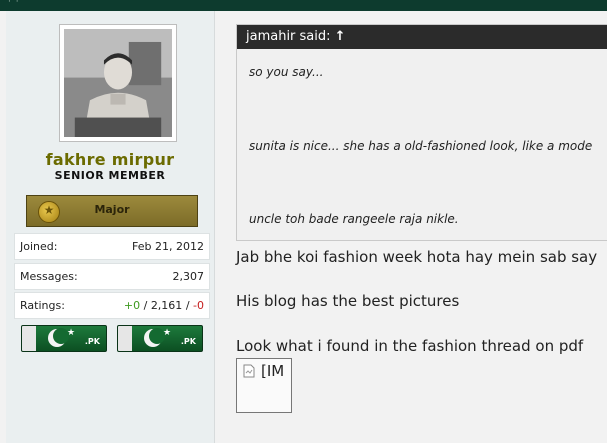 This screenshot has height=443, width=607. What do you see at coordinates (49, 276) in the screenshot?
I see `messages-label: Messages:` at bounding box center [49, 276].